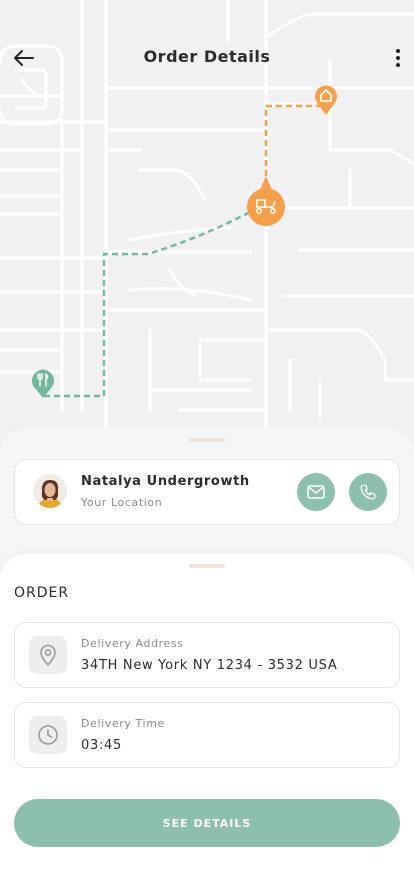 The height and width of the screenshot is (896, 414). I want to click on mail-icon, so click(316, 492).